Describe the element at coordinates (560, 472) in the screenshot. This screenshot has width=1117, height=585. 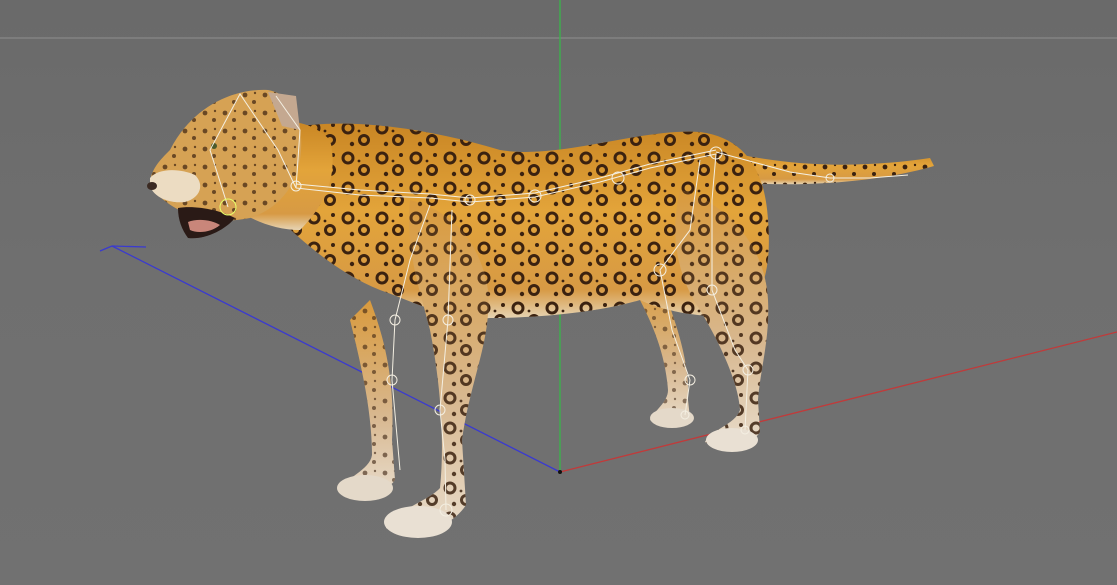
I see `world-origin` at that location.